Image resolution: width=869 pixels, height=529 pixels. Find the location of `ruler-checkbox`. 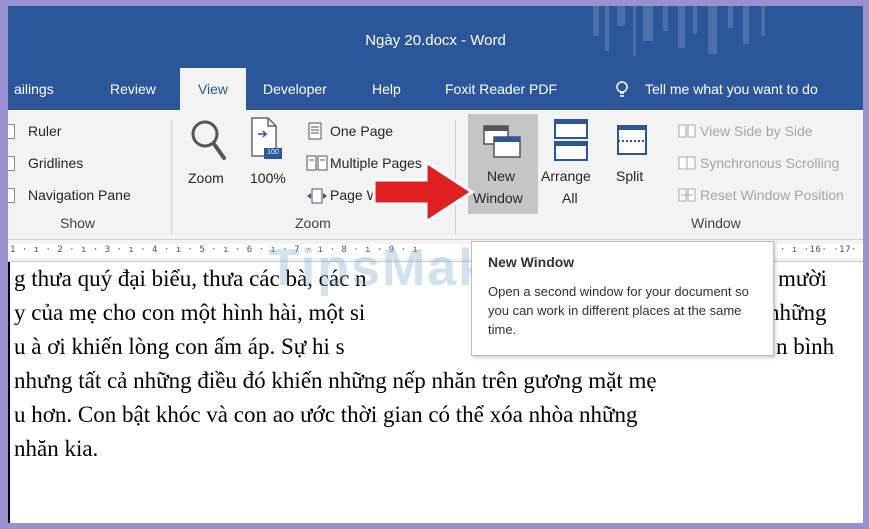

ruler-checkbox is located at coordinates (11, 131).